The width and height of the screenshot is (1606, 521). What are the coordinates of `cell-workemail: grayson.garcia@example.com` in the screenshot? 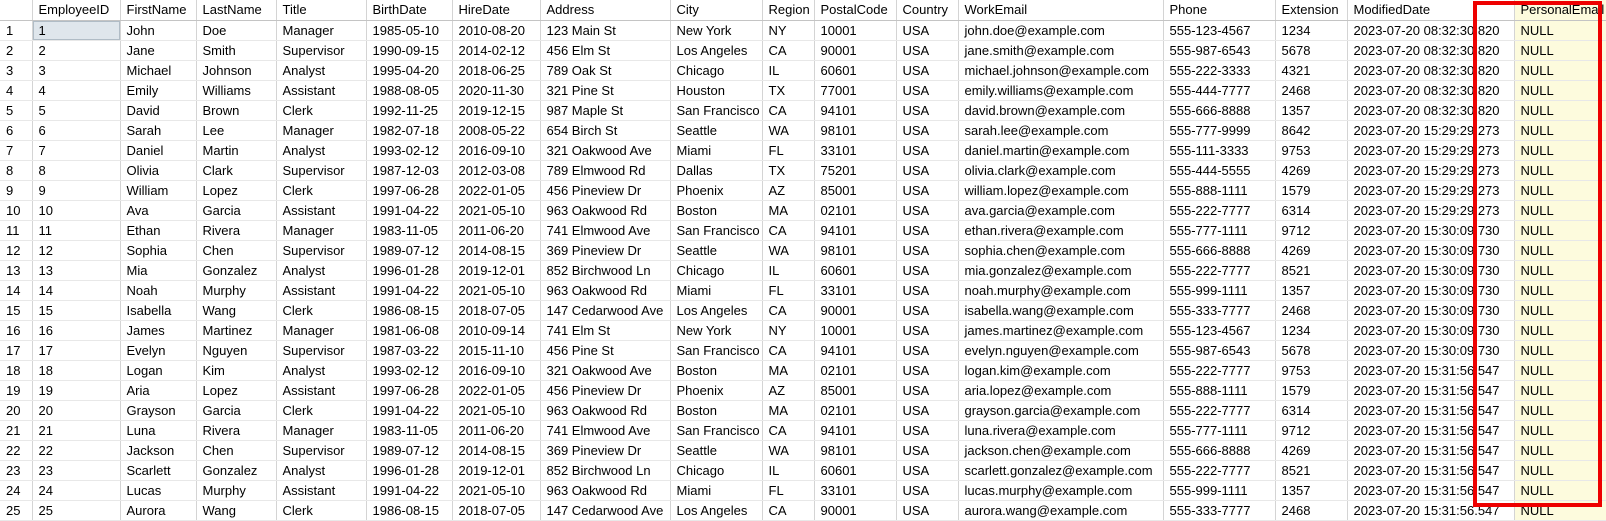 It's located at (1061, 410).